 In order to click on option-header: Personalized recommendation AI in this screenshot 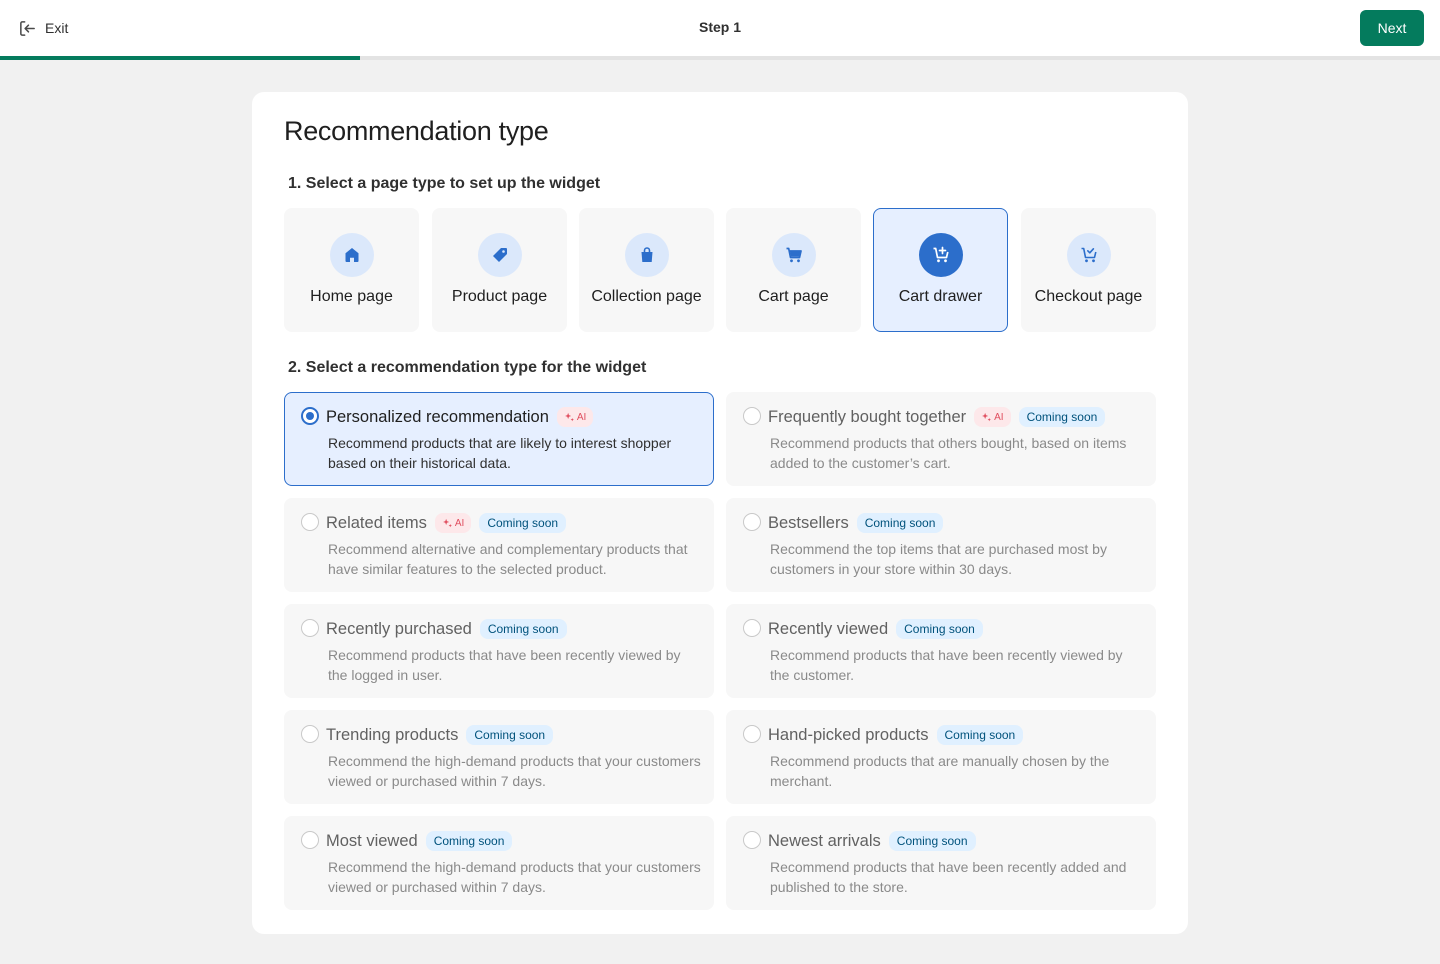, I will do `click(460, 417)`.